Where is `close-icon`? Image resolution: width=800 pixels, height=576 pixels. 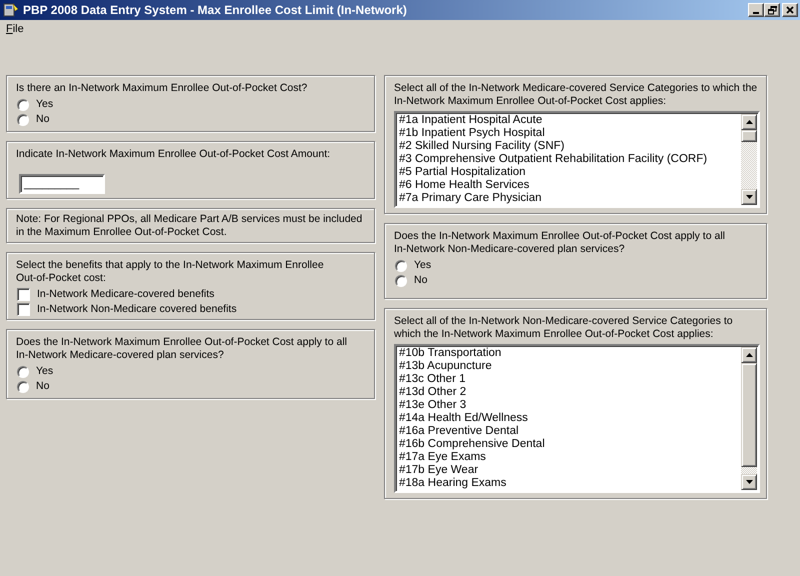 close-icon is located at coordinates (790, 10).